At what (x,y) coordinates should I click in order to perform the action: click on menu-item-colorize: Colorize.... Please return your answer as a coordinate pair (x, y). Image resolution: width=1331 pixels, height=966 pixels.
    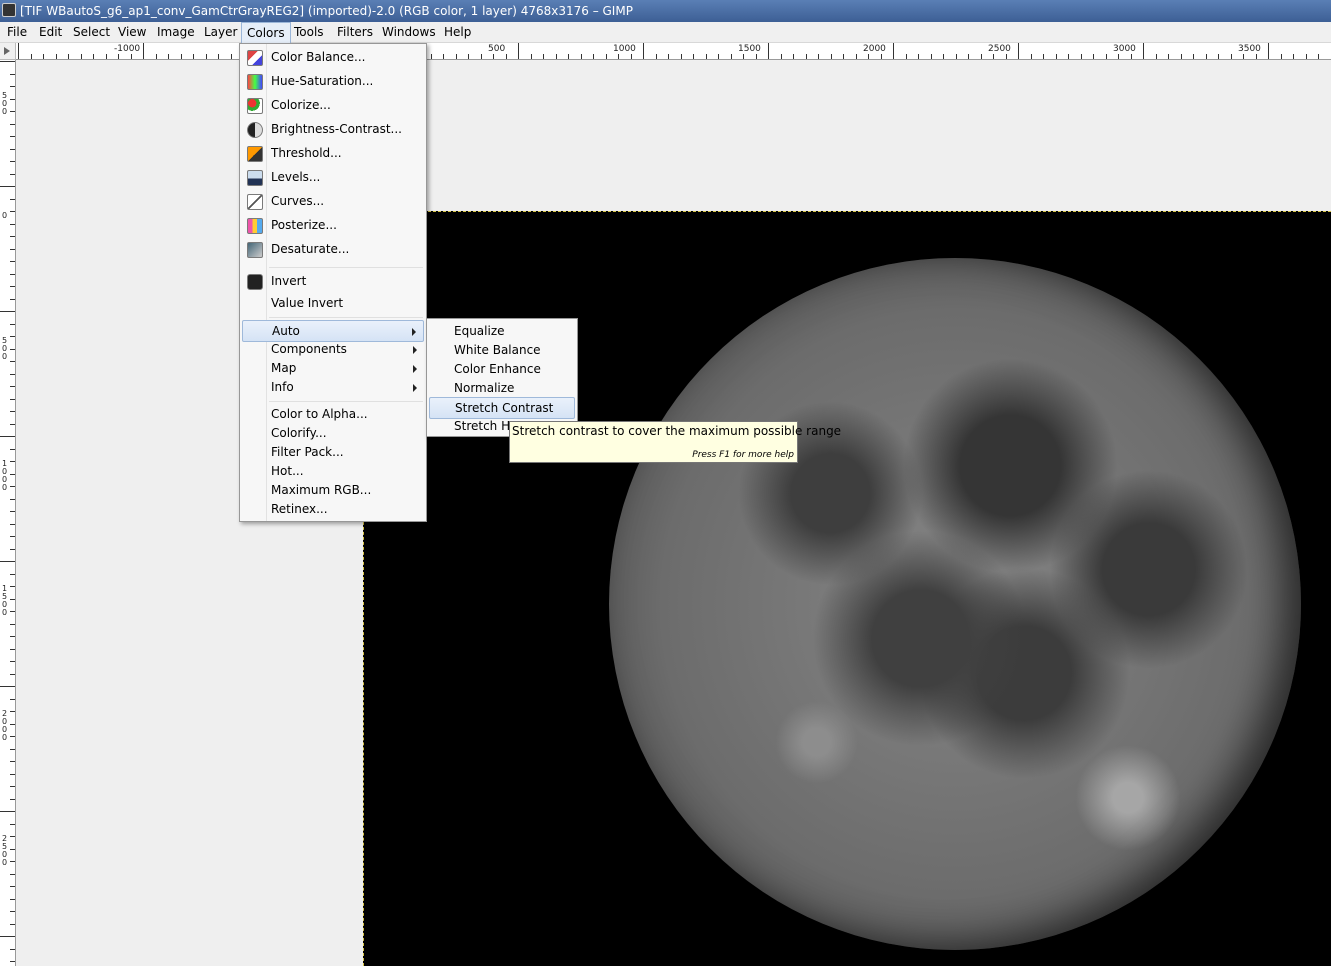
    Looking at the image, I should click on (333, 106).